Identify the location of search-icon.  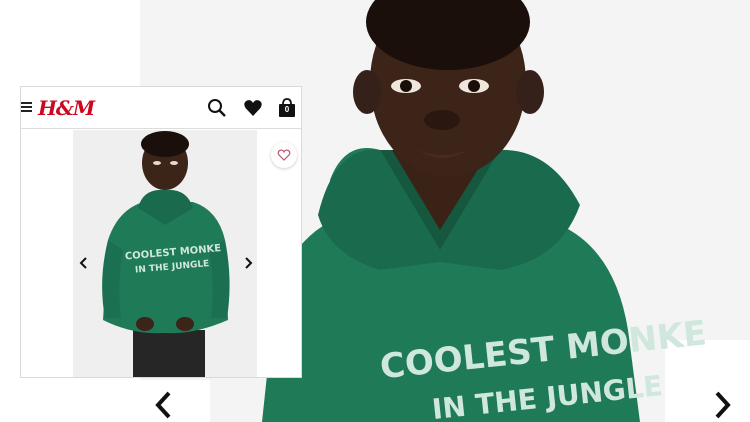
(217, 108).